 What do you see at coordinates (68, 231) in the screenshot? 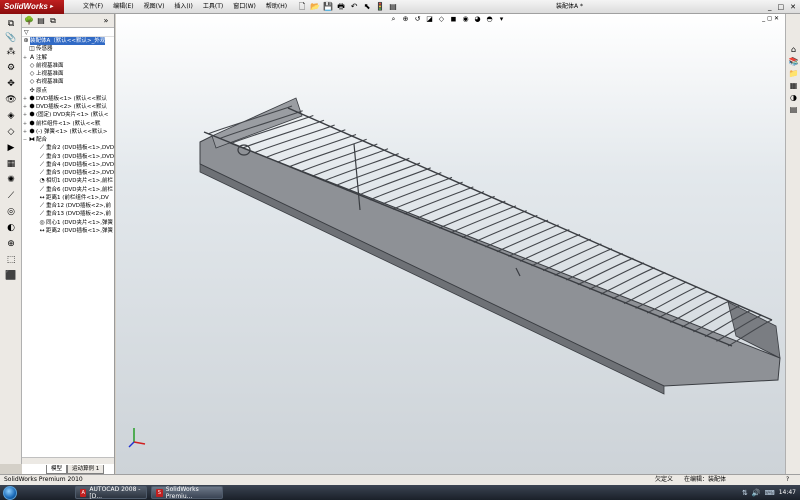
I see `tree-node-mate-distance-2: ↔ 距离2 (DVD插板<1>,弹簧` at bounding box center [68, 231].